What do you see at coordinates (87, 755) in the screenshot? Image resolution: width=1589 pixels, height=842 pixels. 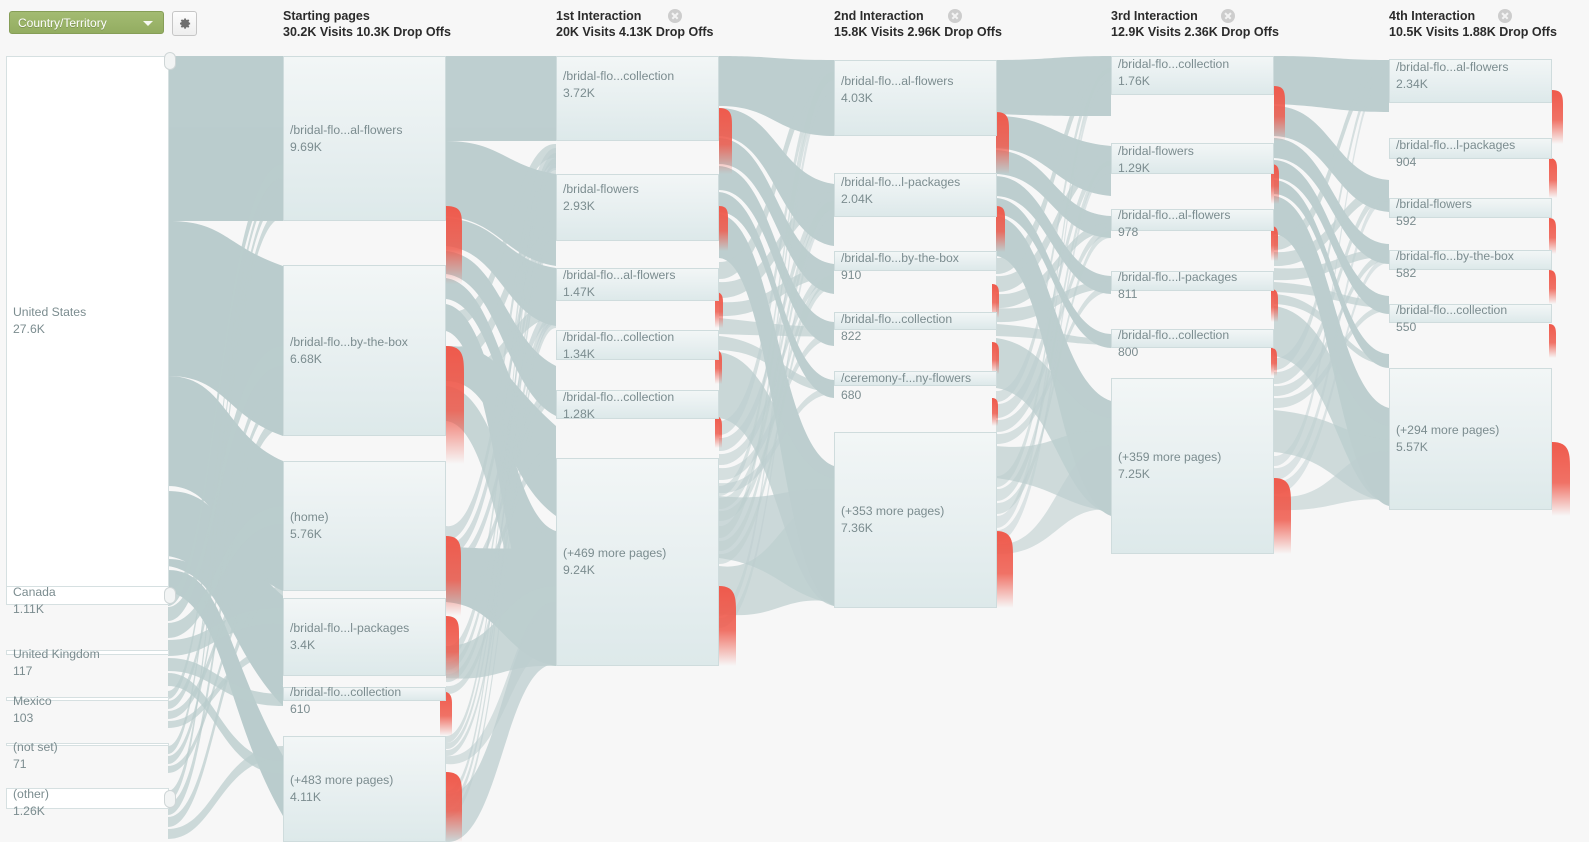 I see `dimension-node-not-set: (not set) 71` at bounding box center [87, 755].